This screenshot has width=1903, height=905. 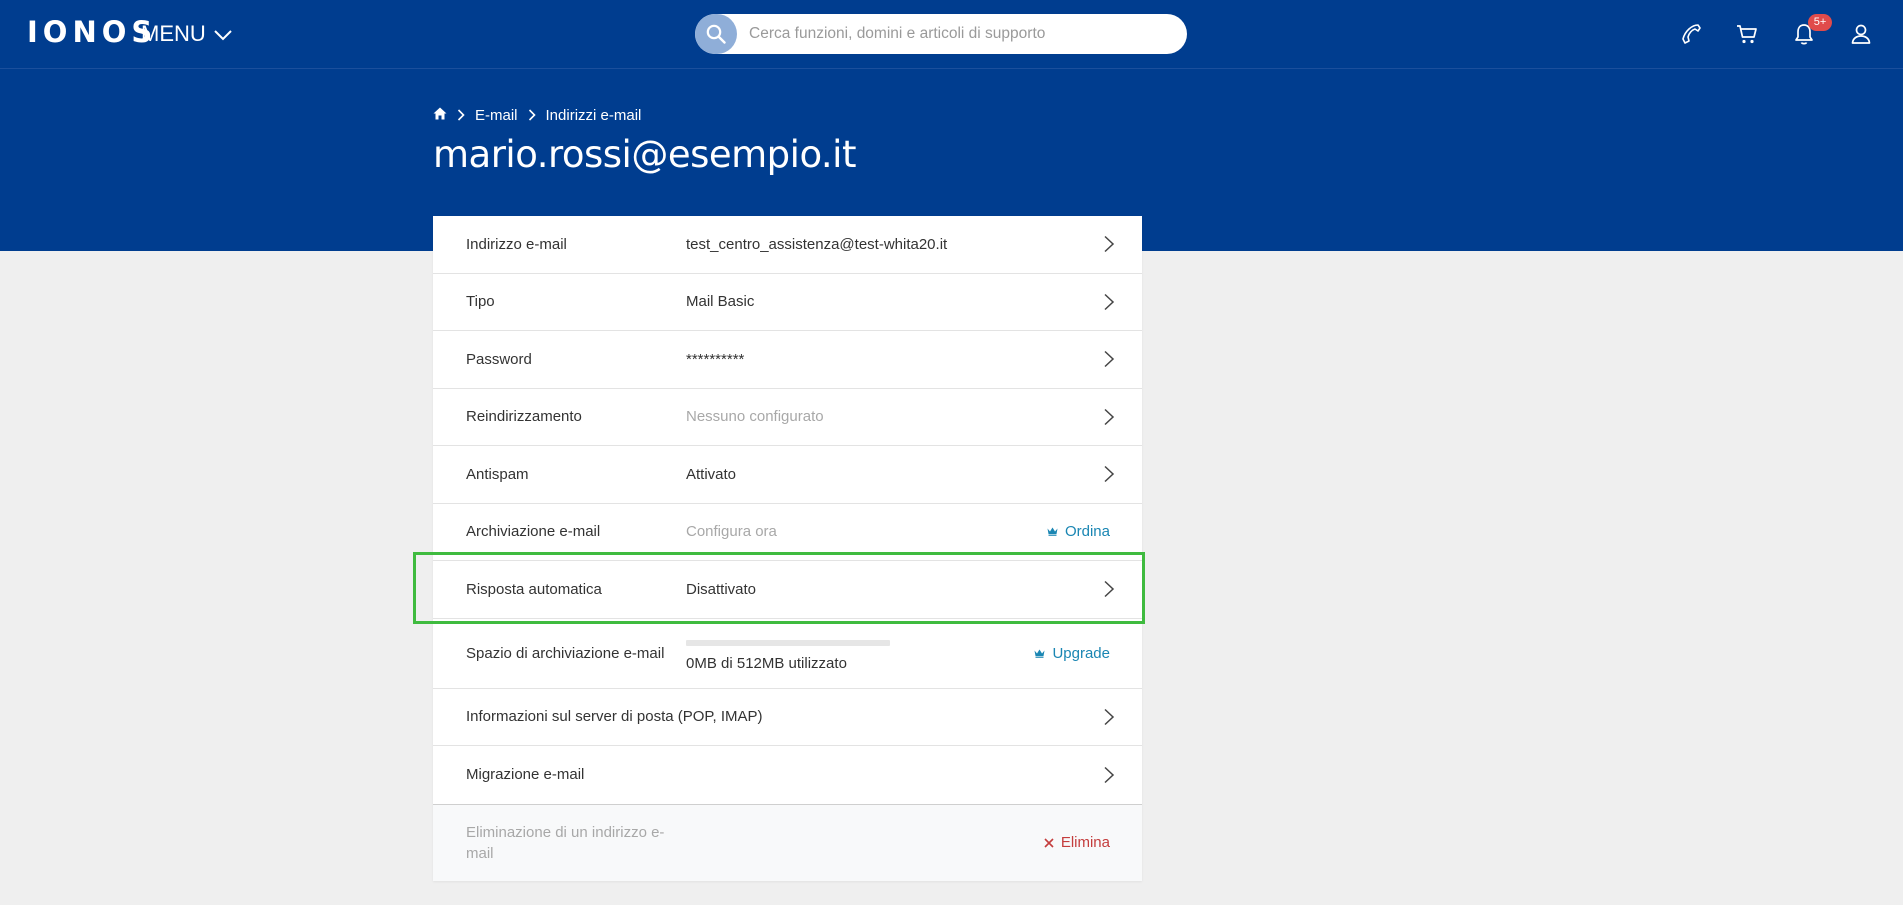 What do you see at coordinates (962, 34) in the screenshot?
I see `search-input` at bounding box center [962, 34].